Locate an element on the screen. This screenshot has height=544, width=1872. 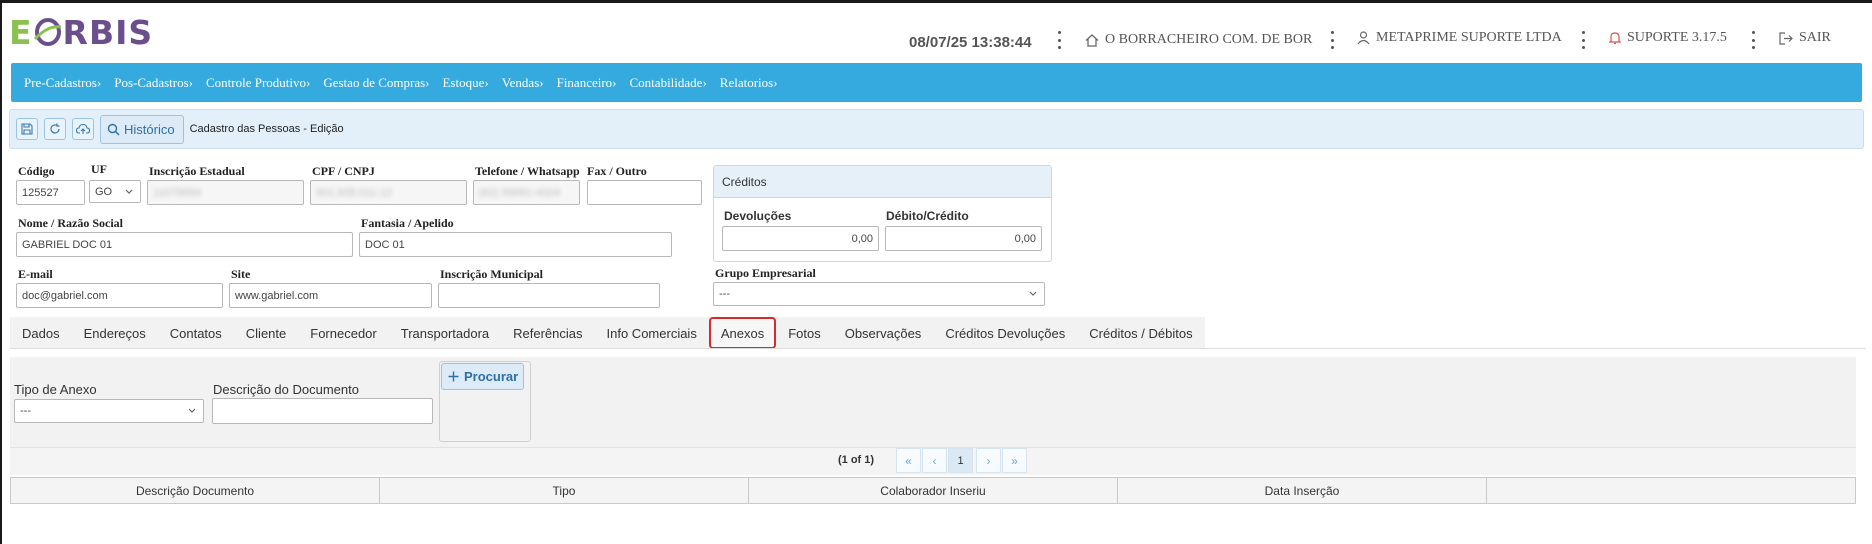
fax-field is located at coordinates (644, 192).